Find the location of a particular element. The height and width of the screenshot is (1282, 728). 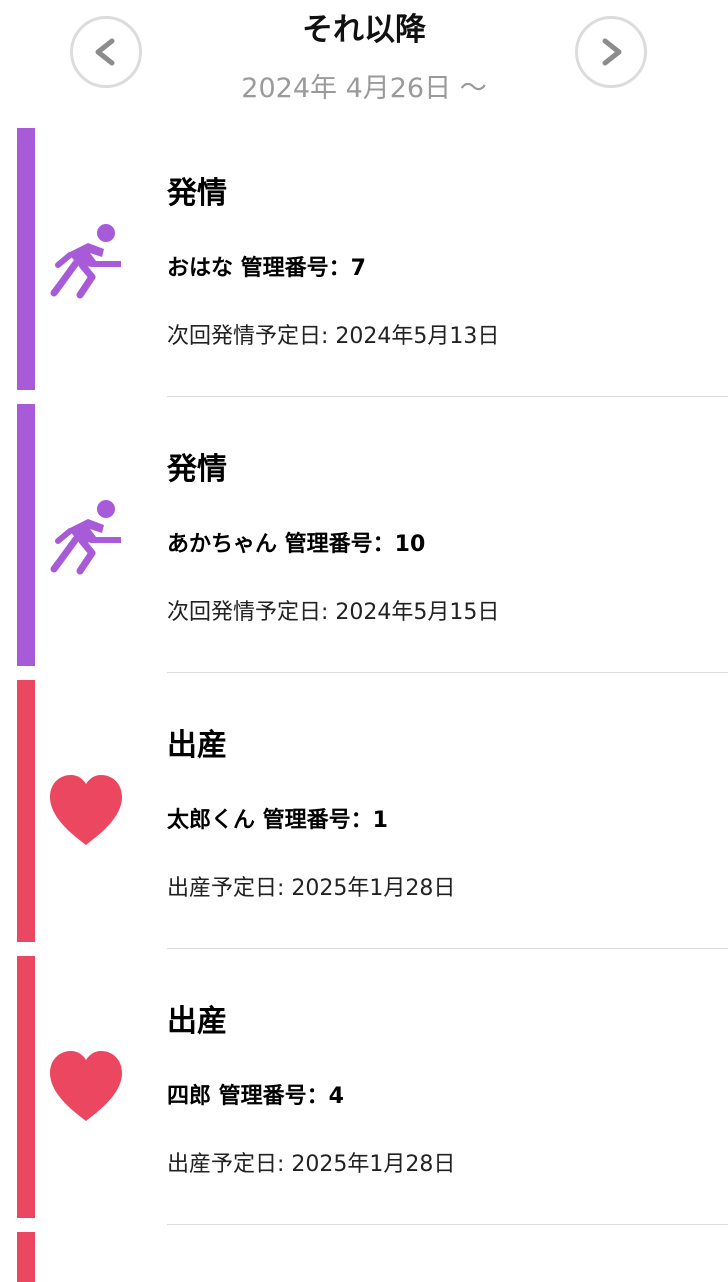

header: それ以降 2024年 4月26日 〜 is located at coordinates (364, 59).